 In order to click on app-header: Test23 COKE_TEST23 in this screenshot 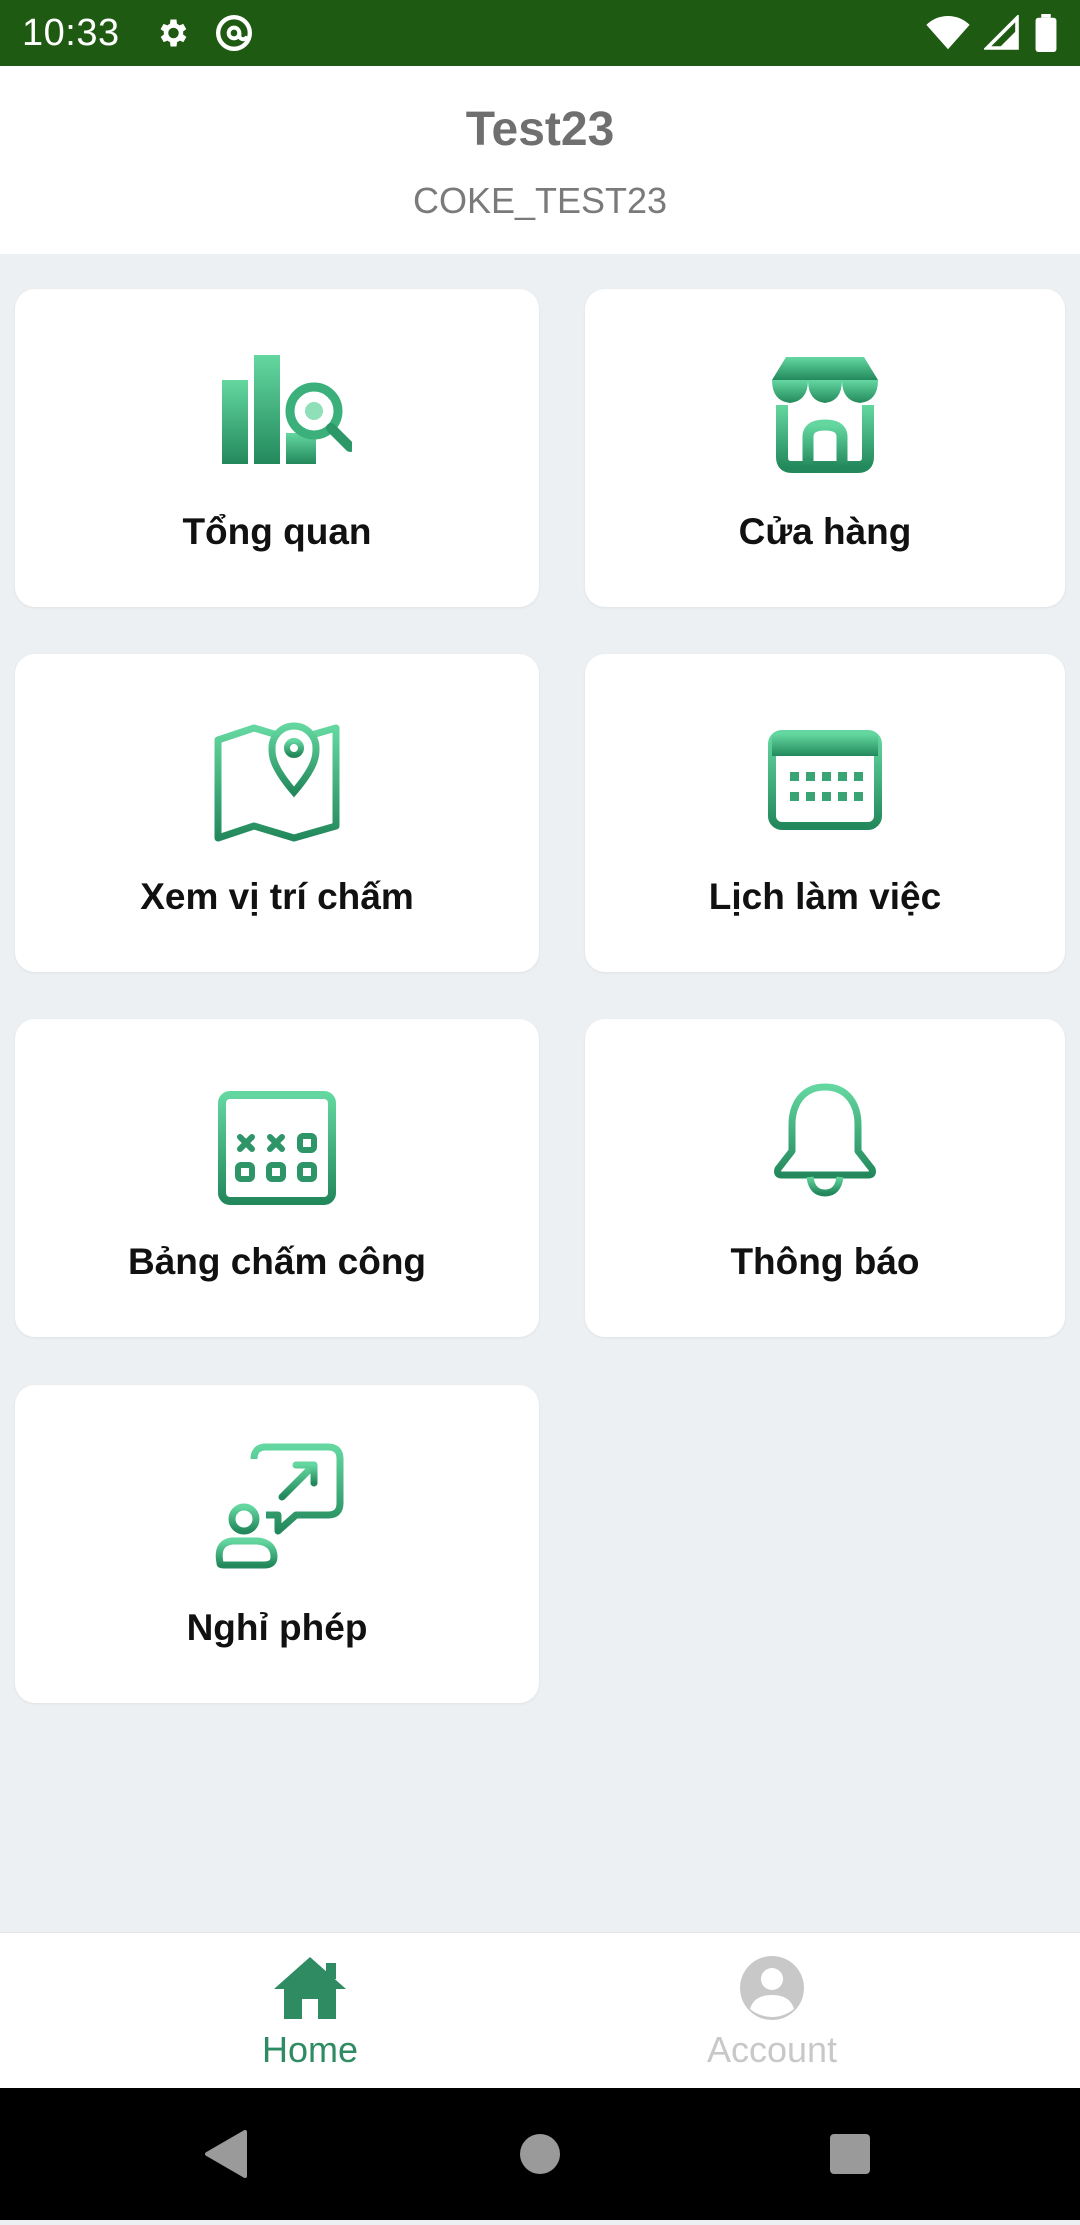, I will do `click(540, 160)`.